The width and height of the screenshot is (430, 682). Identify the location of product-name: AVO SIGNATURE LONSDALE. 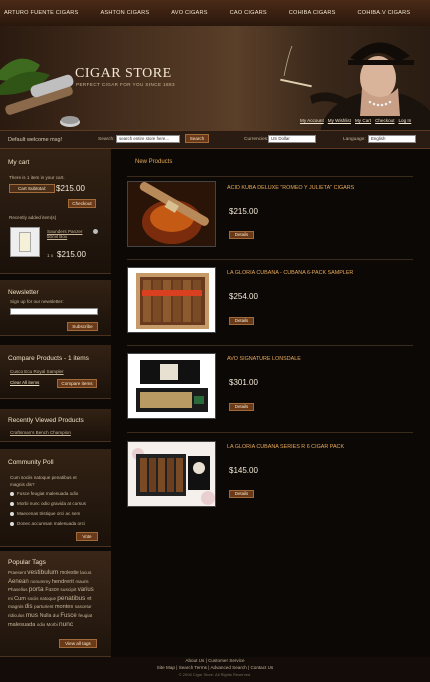
(264, 359).